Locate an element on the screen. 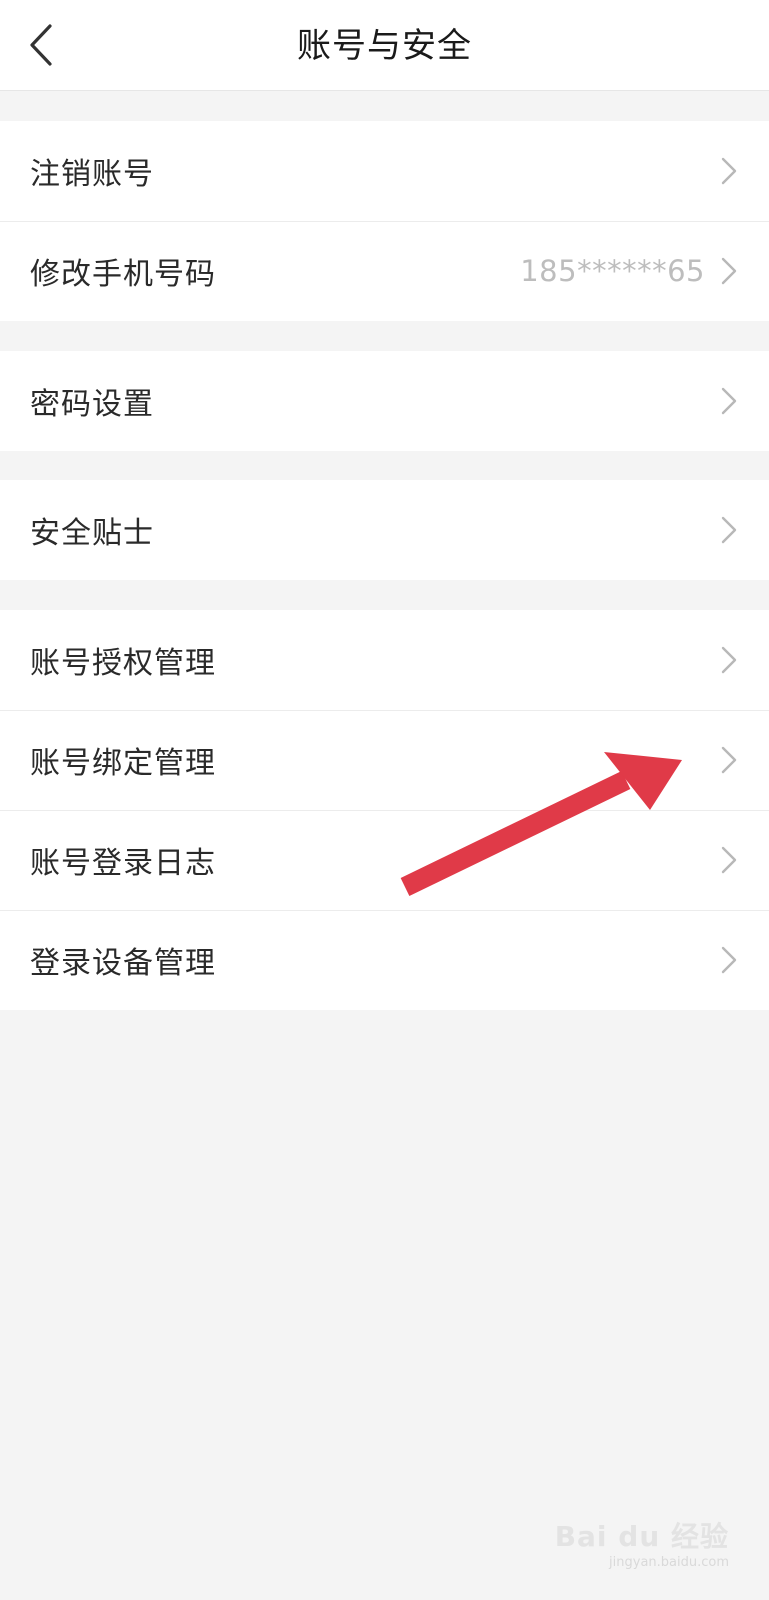  settings-group-tips: 安全贴士 is located at coordinates (384, 530).